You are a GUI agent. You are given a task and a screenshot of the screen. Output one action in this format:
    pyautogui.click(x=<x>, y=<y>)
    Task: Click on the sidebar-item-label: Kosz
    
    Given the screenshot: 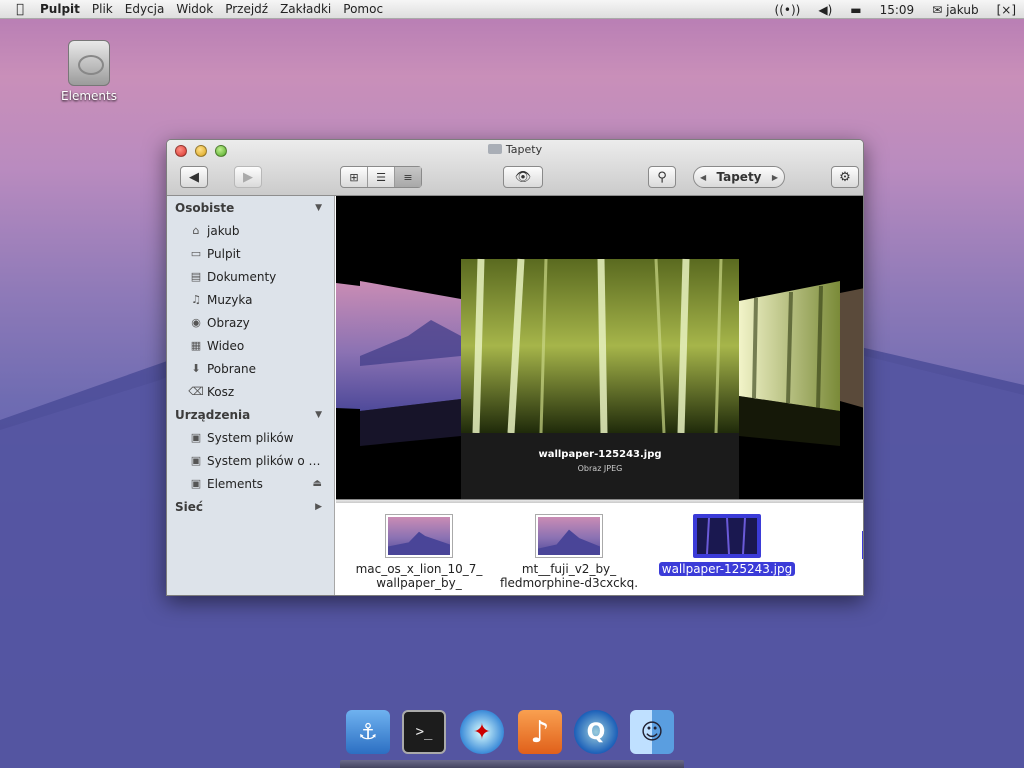 What is the action you would take?
    pyautogui.click(x=221, y=391)
    